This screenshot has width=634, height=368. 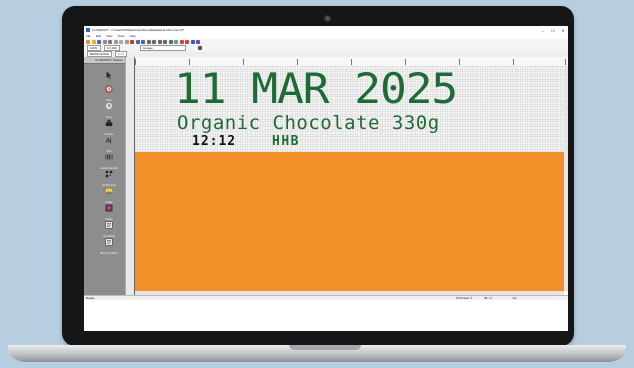 I want to click on text-block-icon, so click(x=109, y=225).